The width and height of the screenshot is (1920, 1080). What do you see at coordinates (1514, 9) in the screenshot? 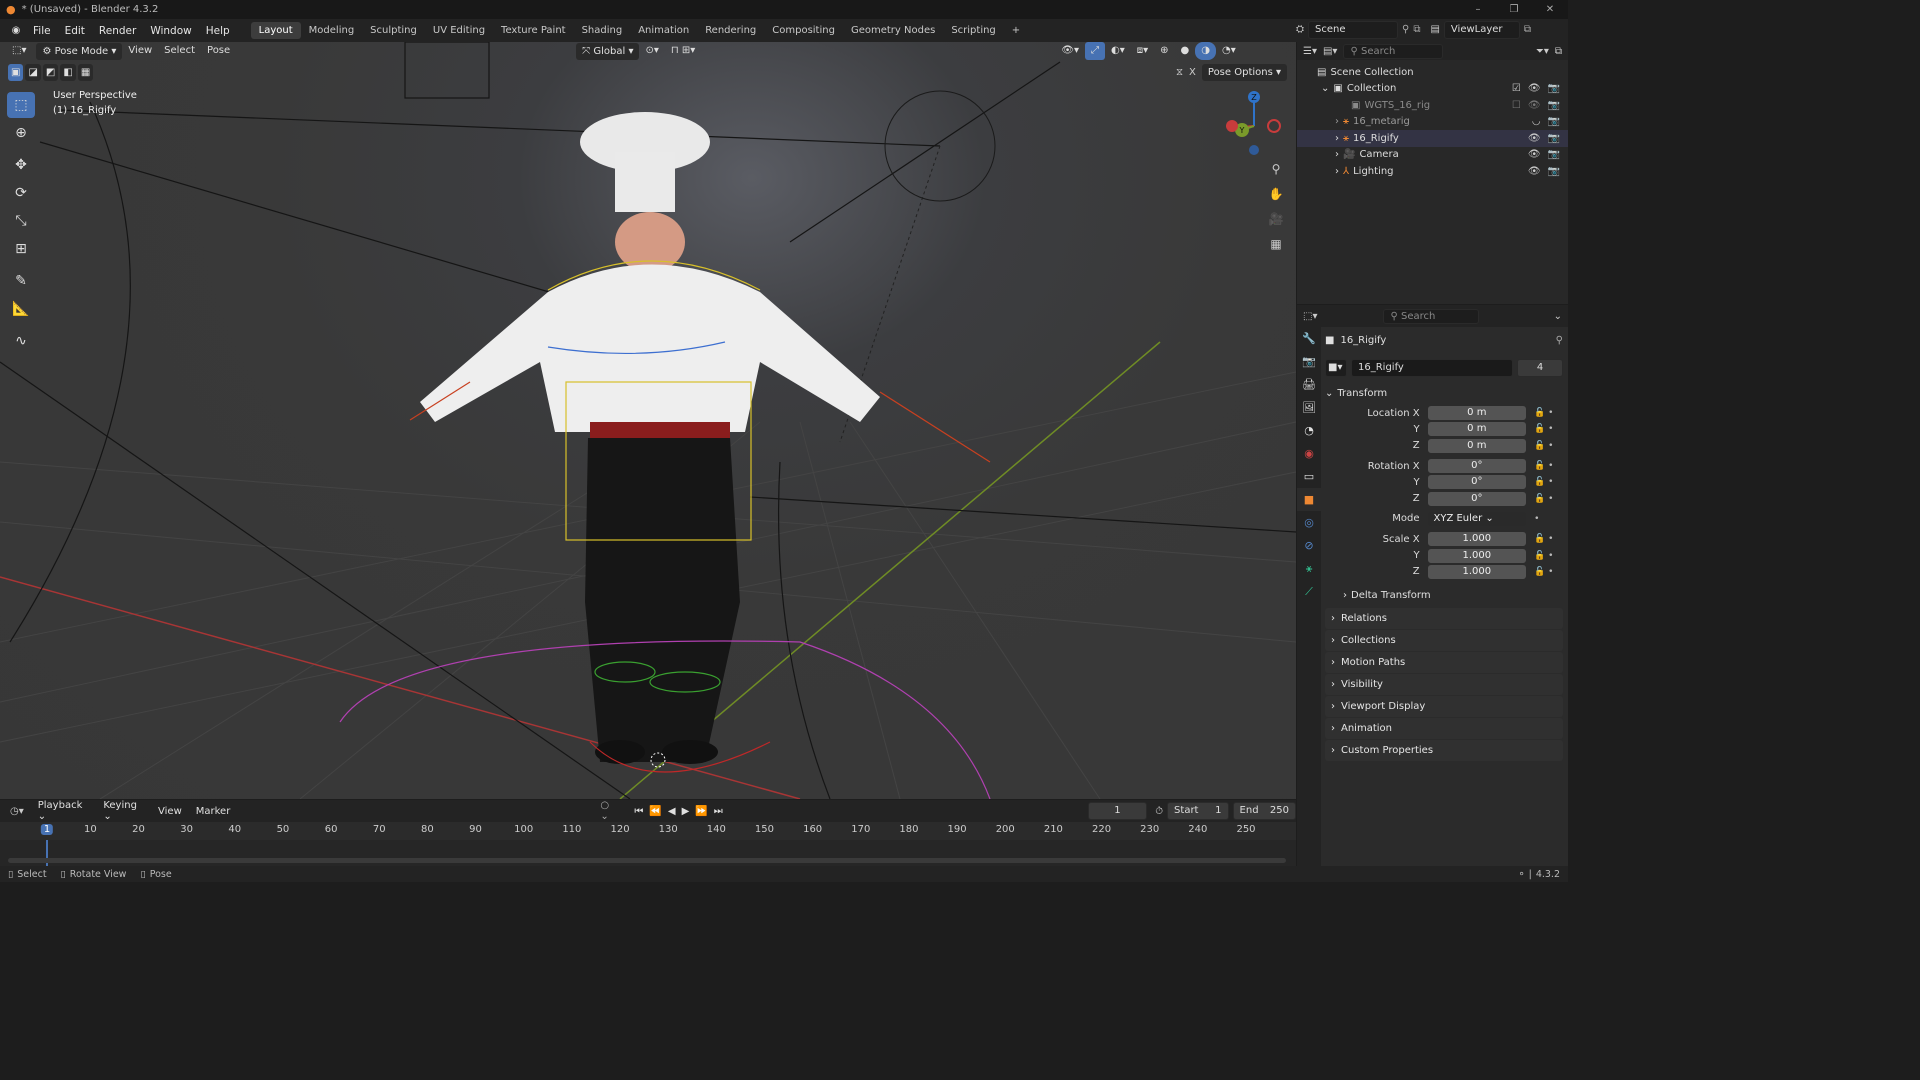
I see `maximize-button: ❐` at bounding box center [1514, 9].